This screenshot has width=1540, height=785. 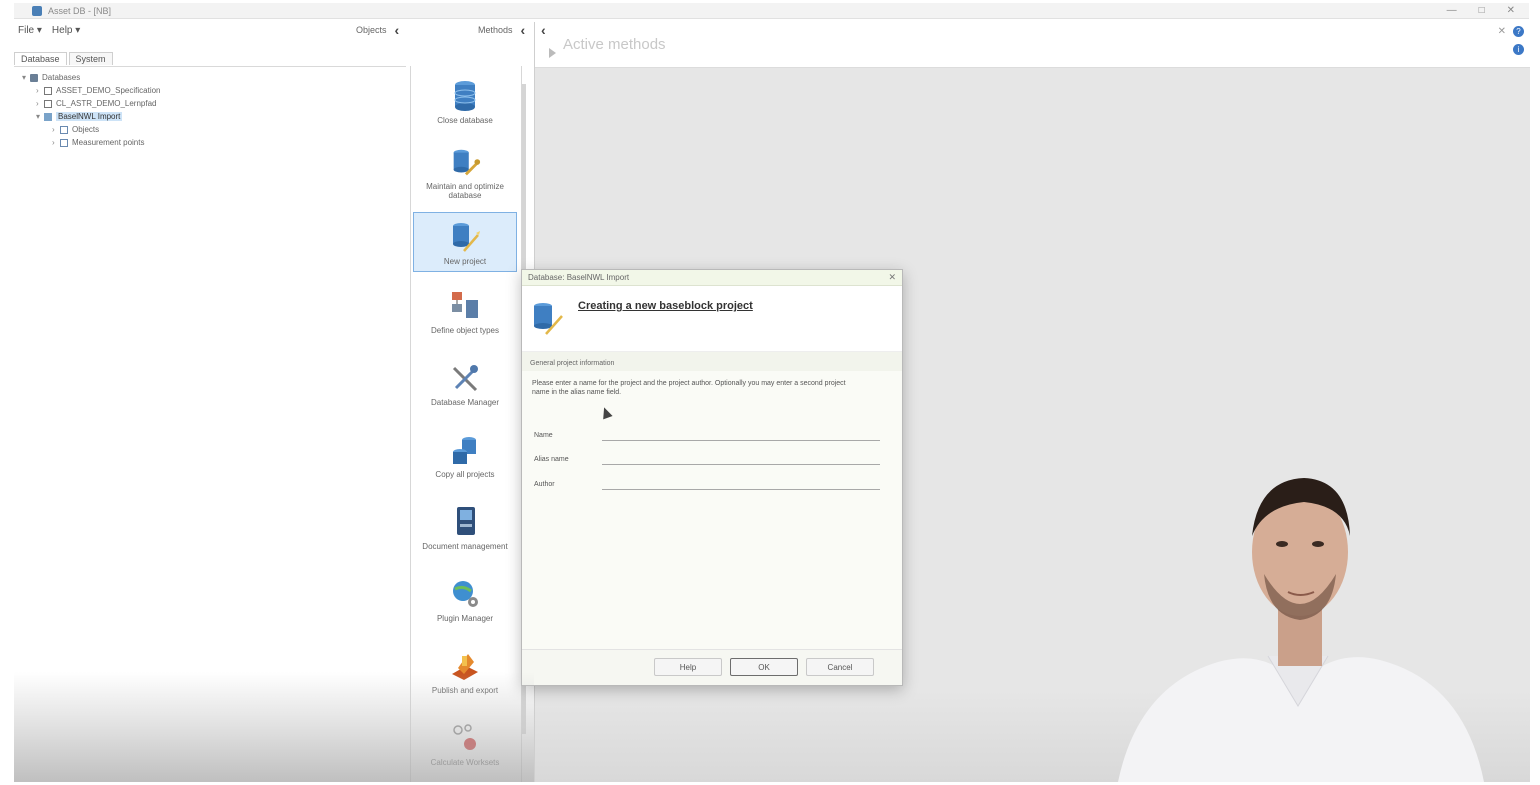 I want to click on methods-pane-header: Methods ‹, so click(x=501, y=30).